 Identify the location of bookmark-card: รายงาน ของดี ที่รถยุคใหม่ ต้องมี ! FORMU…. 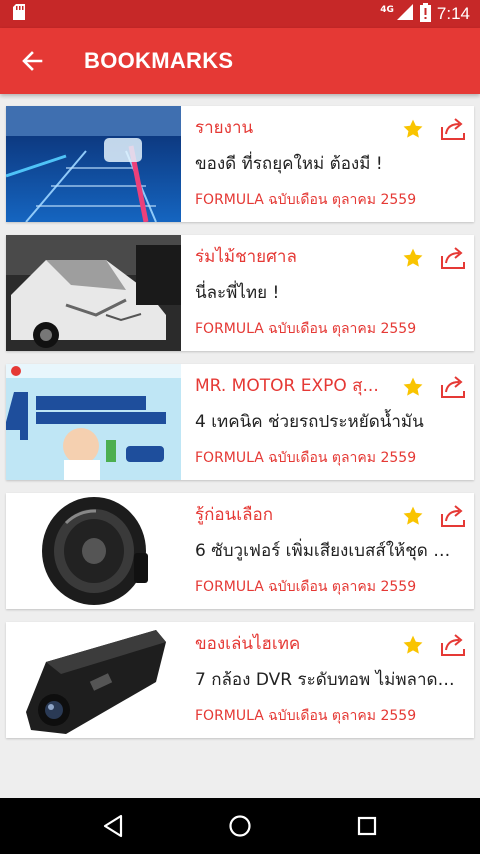
(240, 164).